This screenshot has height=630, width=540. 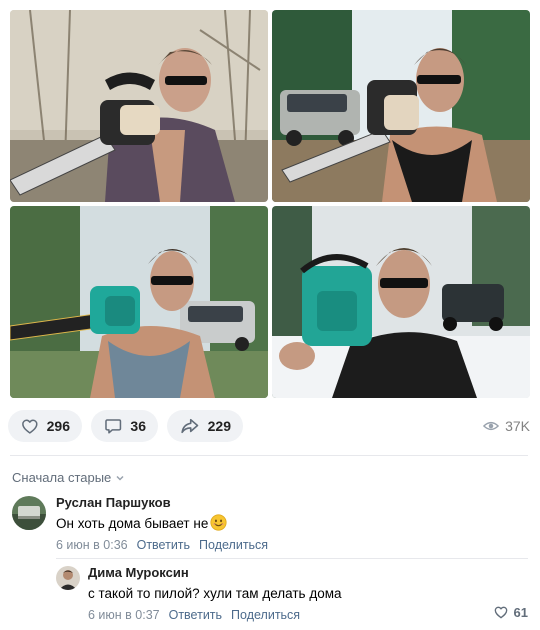 I want to click on share-count: 229, so click(x=219, y=426).